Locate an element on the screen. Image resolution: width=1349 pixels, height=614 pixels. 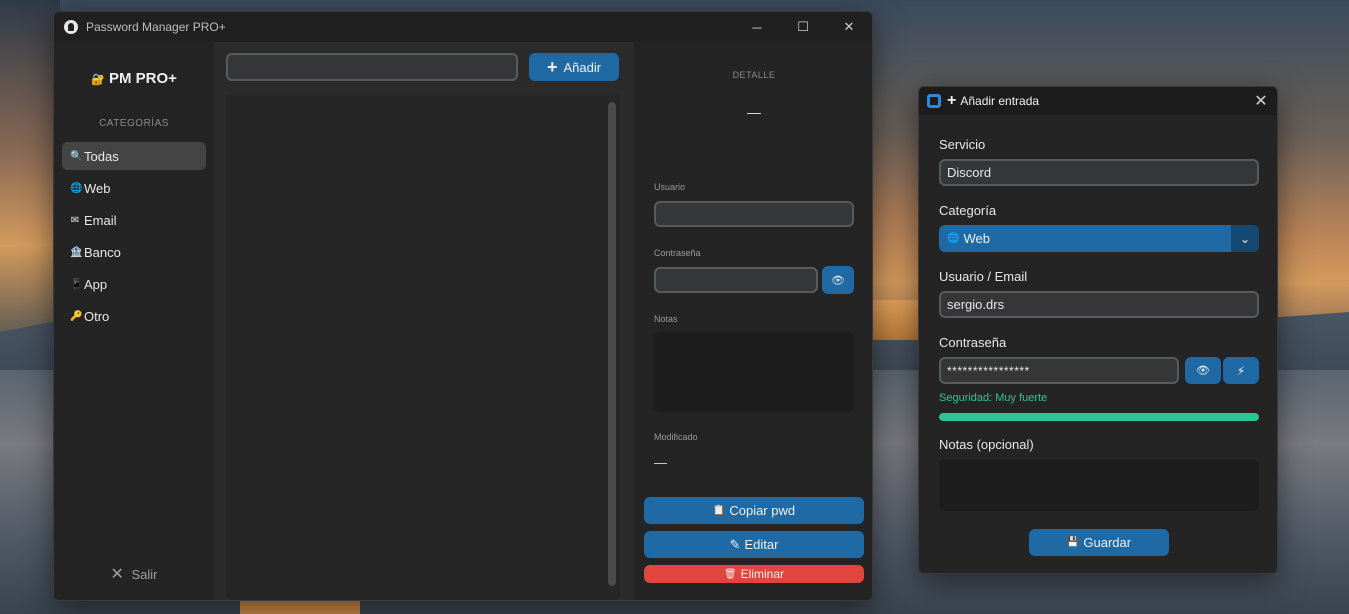
chevron-down-icon: ⌄ is located at coordinates (1245, 238).